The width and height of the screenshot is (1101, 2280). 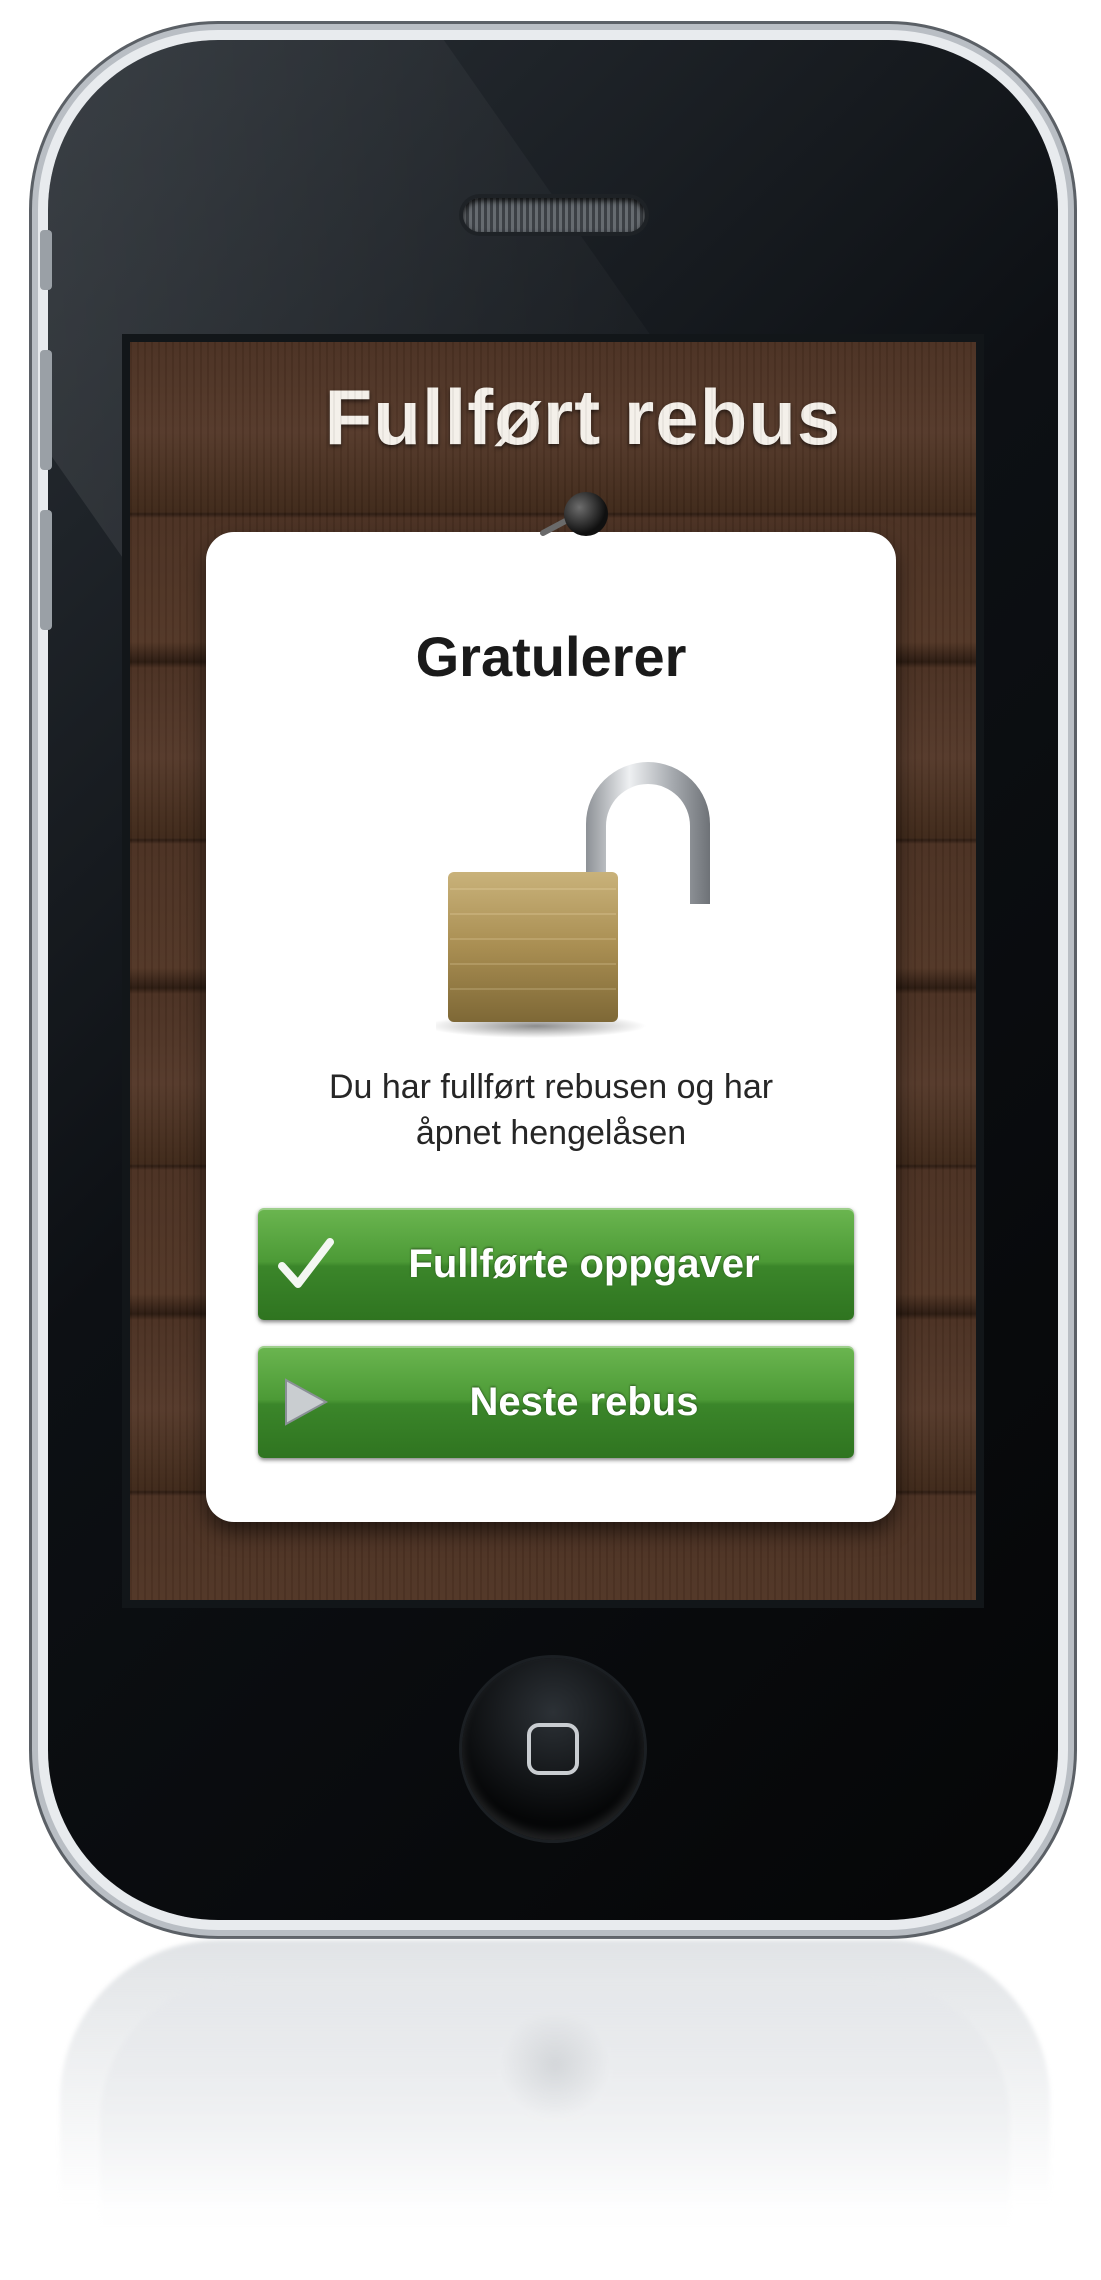 I want to click on volume-up-button, so click(x=46, y=410).